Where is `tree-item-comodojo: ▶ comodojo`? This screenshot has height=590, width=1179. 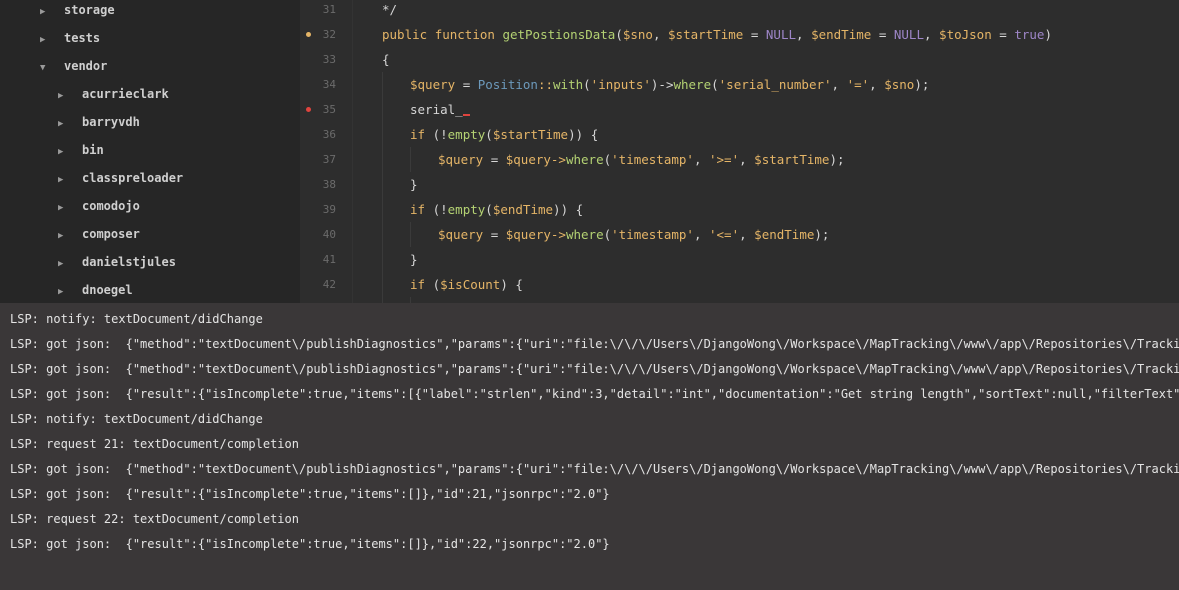 tree-item-comodojo: ▶ comodojo is located at coordinates (99, 211).